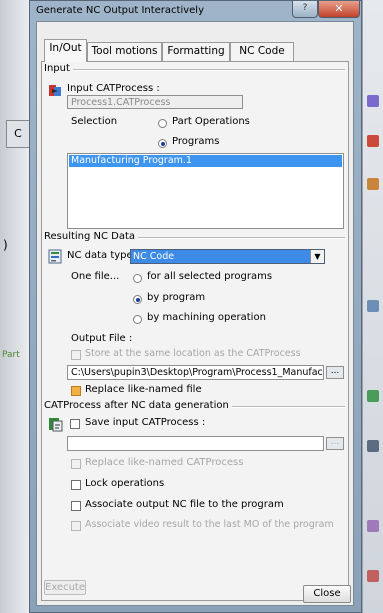 This screenshot has width=383, height=613. I want to click on radio-by-program, so click(137, 299).